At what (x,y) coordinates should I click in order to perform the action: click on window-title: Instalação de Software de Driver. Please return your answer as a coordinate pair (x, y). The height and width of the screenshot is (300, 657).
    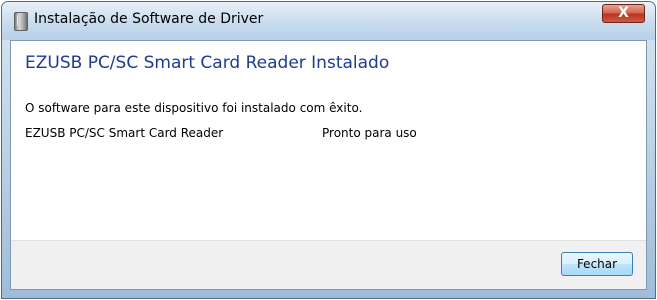
    Looking at the image, I should click on (149, 19).